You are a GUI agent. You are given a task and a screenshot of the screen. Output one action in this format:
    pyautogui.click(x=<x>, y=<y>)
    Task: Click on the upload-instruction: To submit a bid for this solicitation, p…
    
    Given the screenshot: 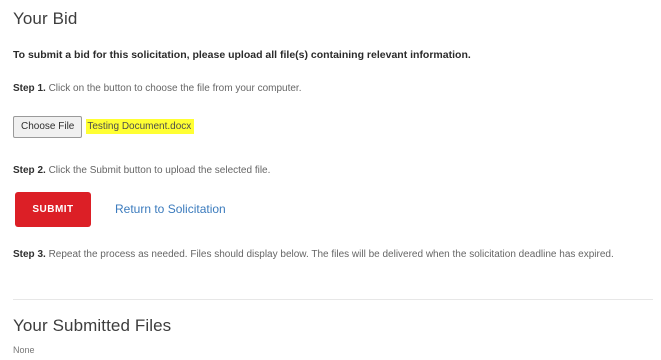 What is the action you would take?
    pyautogui.click(x=242, y=55)
    